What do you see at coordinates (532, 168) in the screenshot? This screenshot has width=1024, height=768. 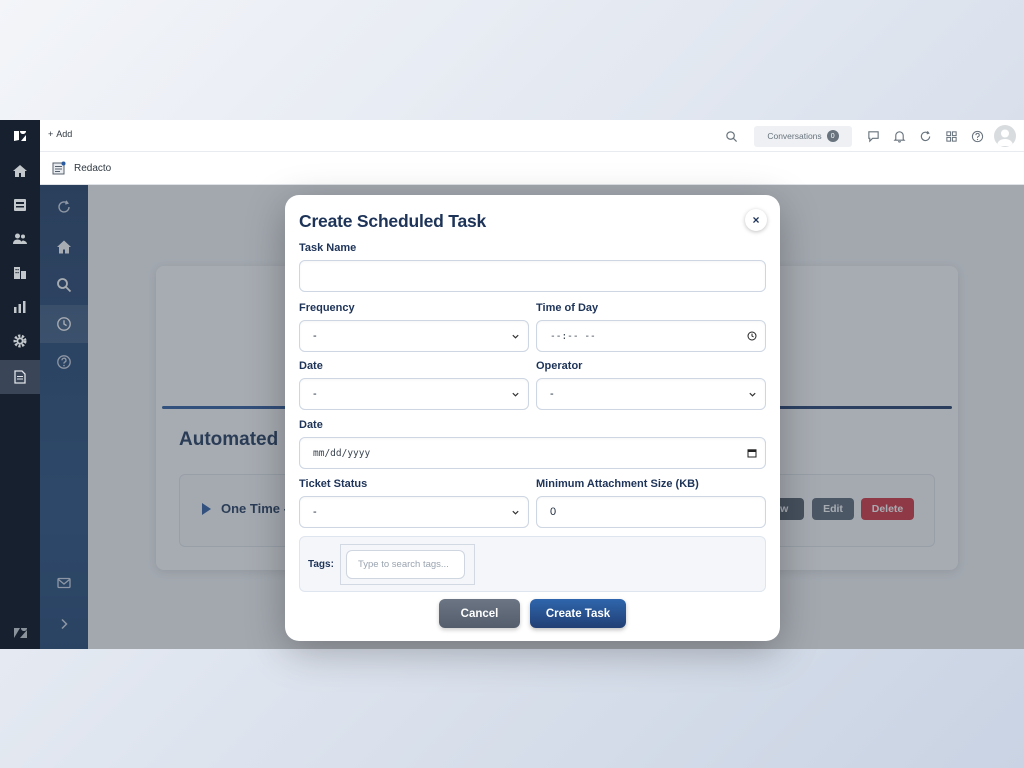 I see `app-header-bar: Redacto` at bounding box center [532, 168].